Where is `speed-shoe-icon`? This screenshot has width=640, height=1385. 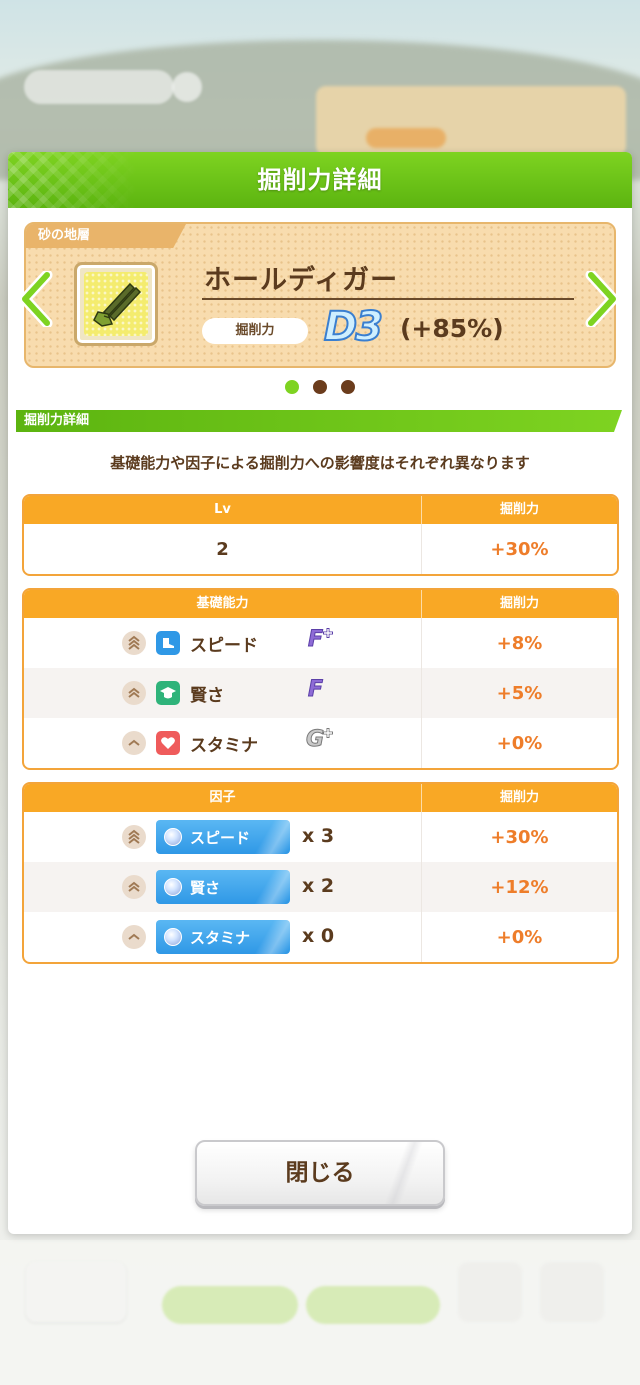 speed-shoe-icon is located at coordinates (168, 643).